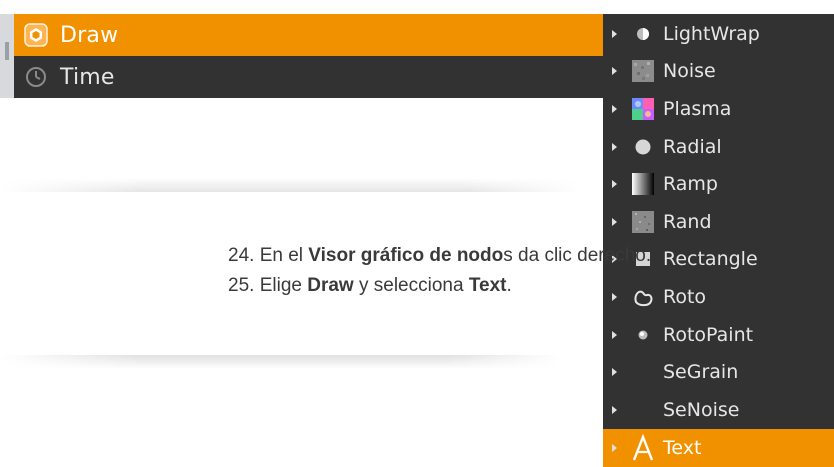  What do you see at coordinates (643, 108) in the screenshot?
I see `plasma-icon` at bounding box center [643, 108].